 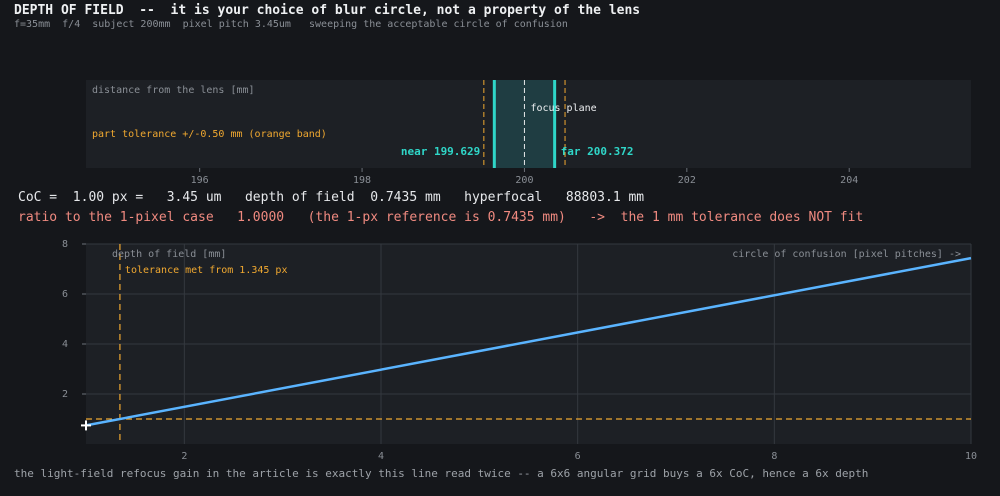 What do you see at coordinates (563, 108) in the screenshot?
I see `focus-plane-label: focus plane` at bounding box center [563, 108].